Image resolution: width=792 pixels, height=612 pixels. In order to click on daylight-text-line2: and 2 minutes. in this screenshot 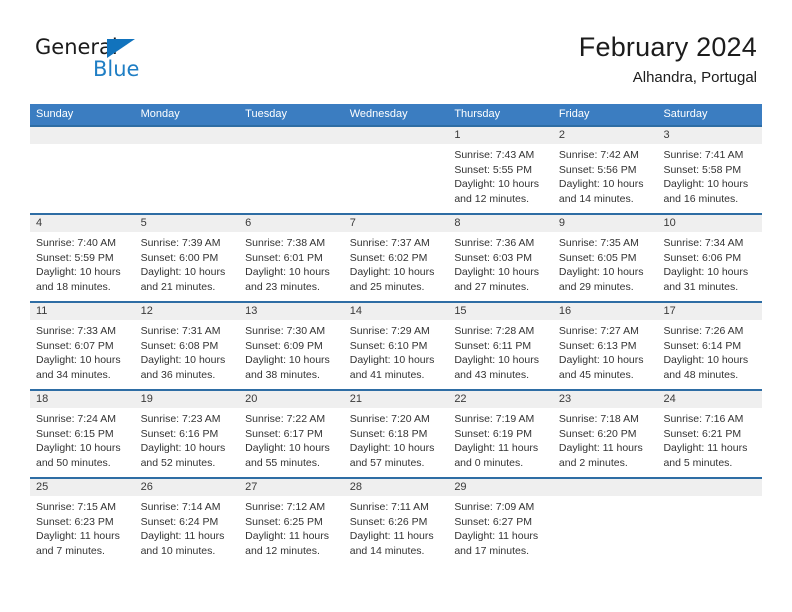, I will do `click(593, 462)`.